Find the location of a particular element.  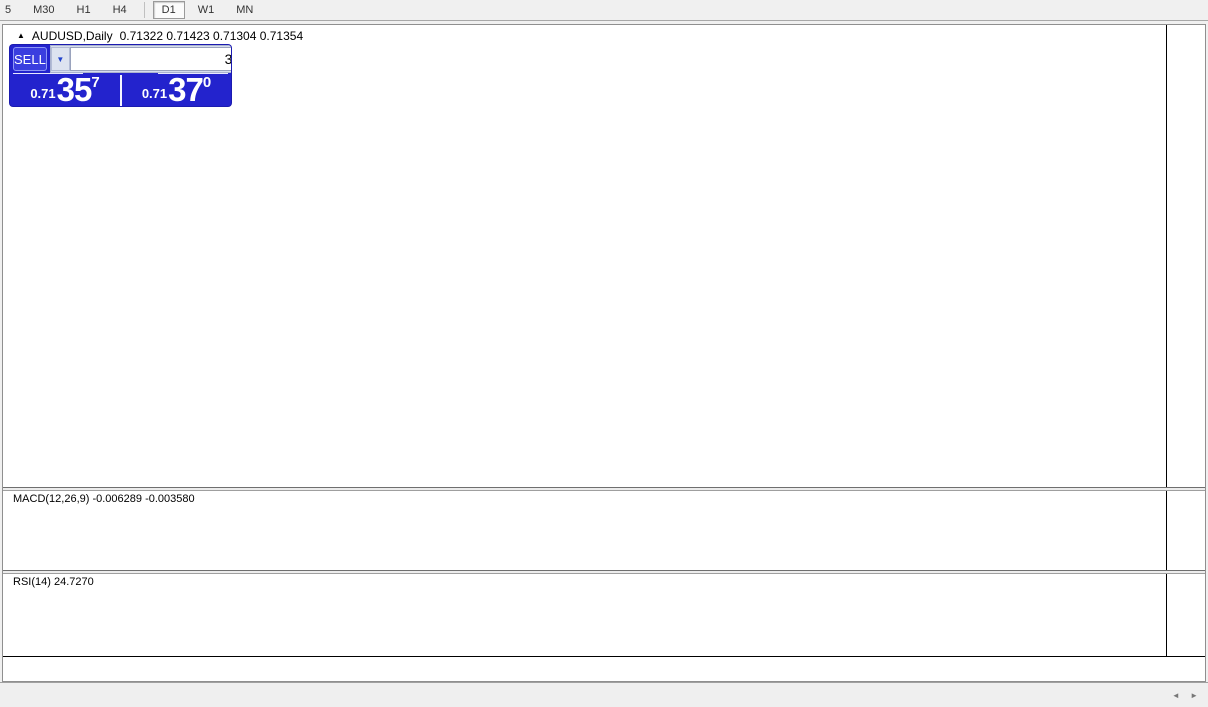

timeframe-button-h4: H4 is located at coordinates (120, 10).